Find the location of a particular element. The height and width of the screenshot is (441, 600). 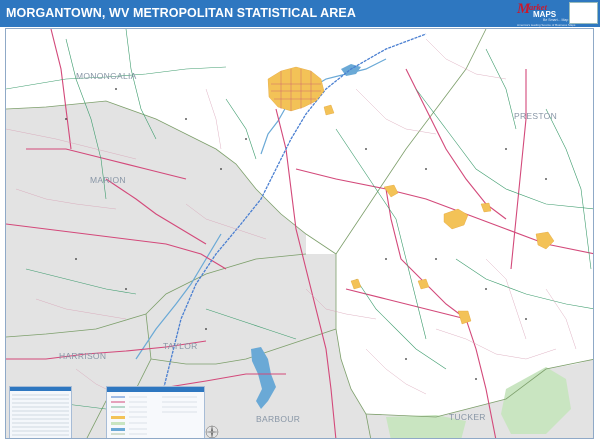

county-label-marion: MARION is located at coordinates (108, 180).